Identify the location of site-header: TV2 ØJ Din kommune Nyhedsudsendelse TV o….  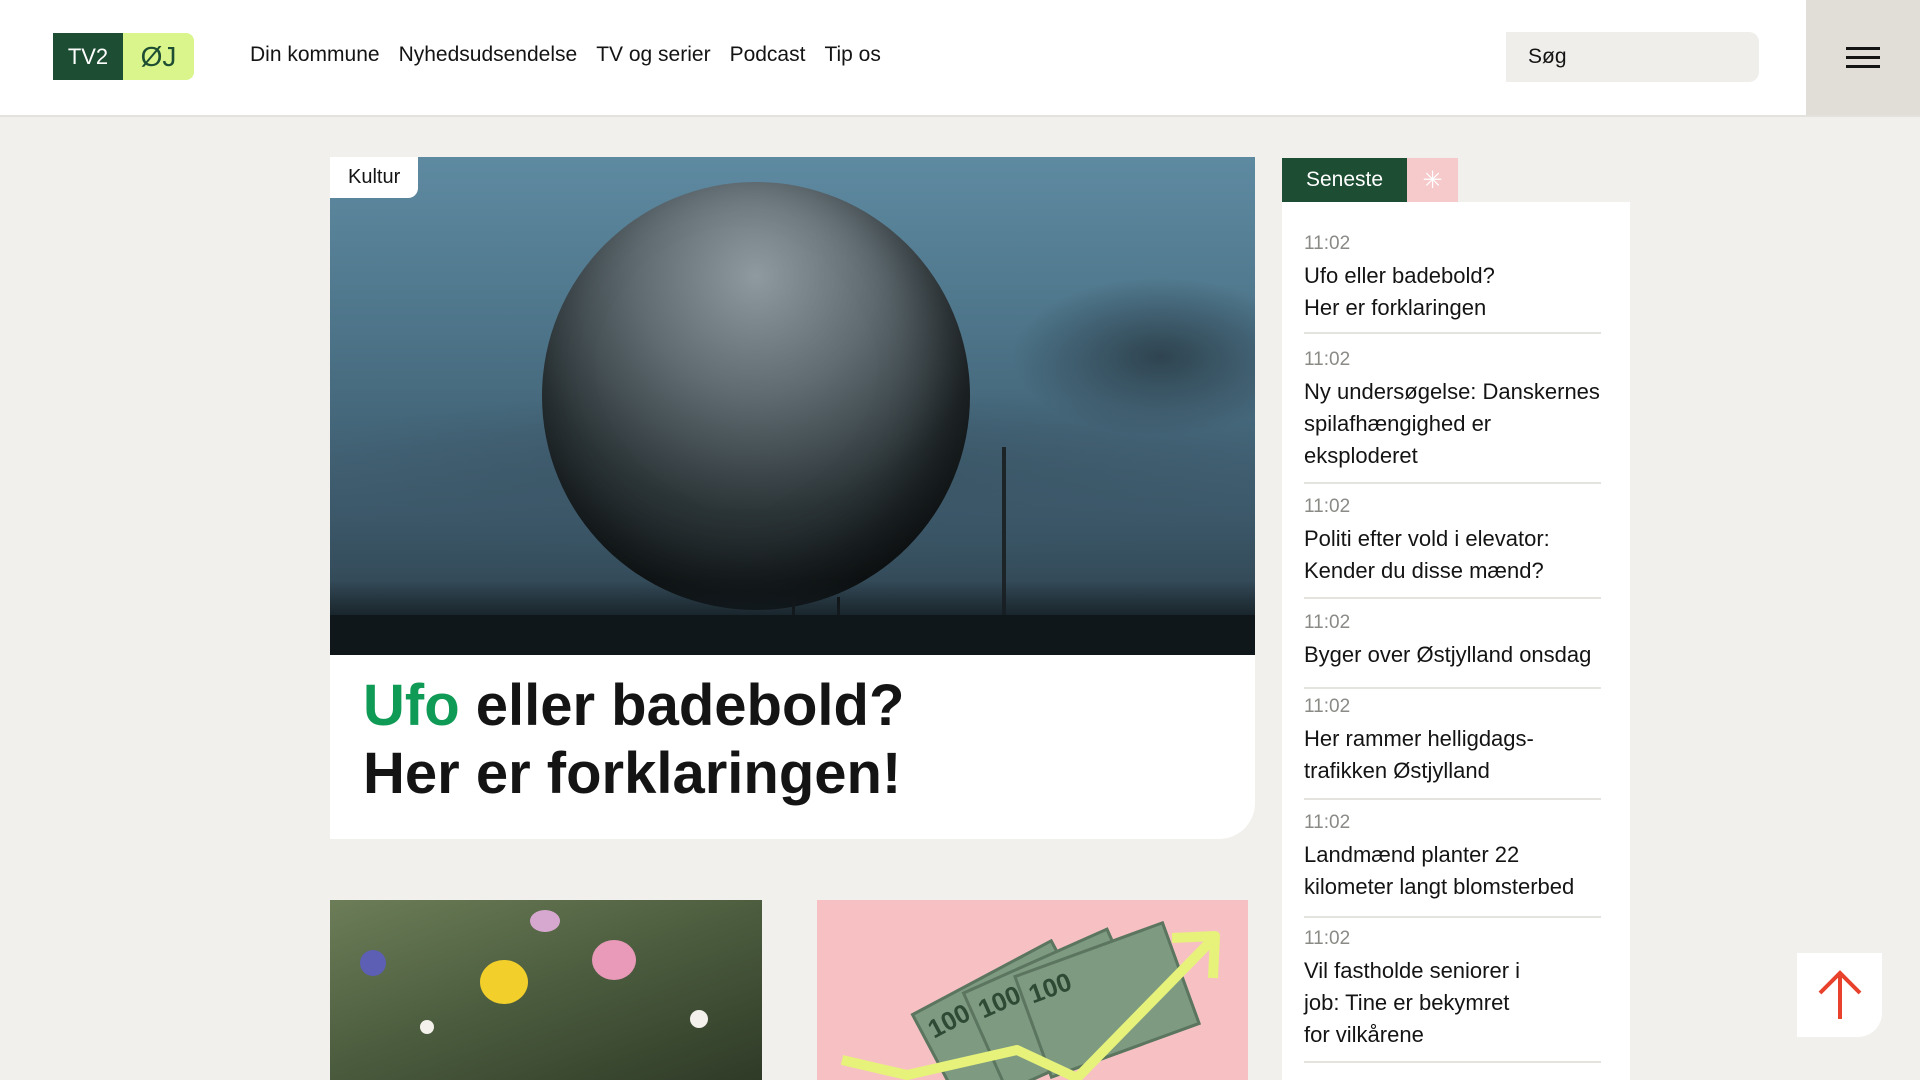
(960, 58).